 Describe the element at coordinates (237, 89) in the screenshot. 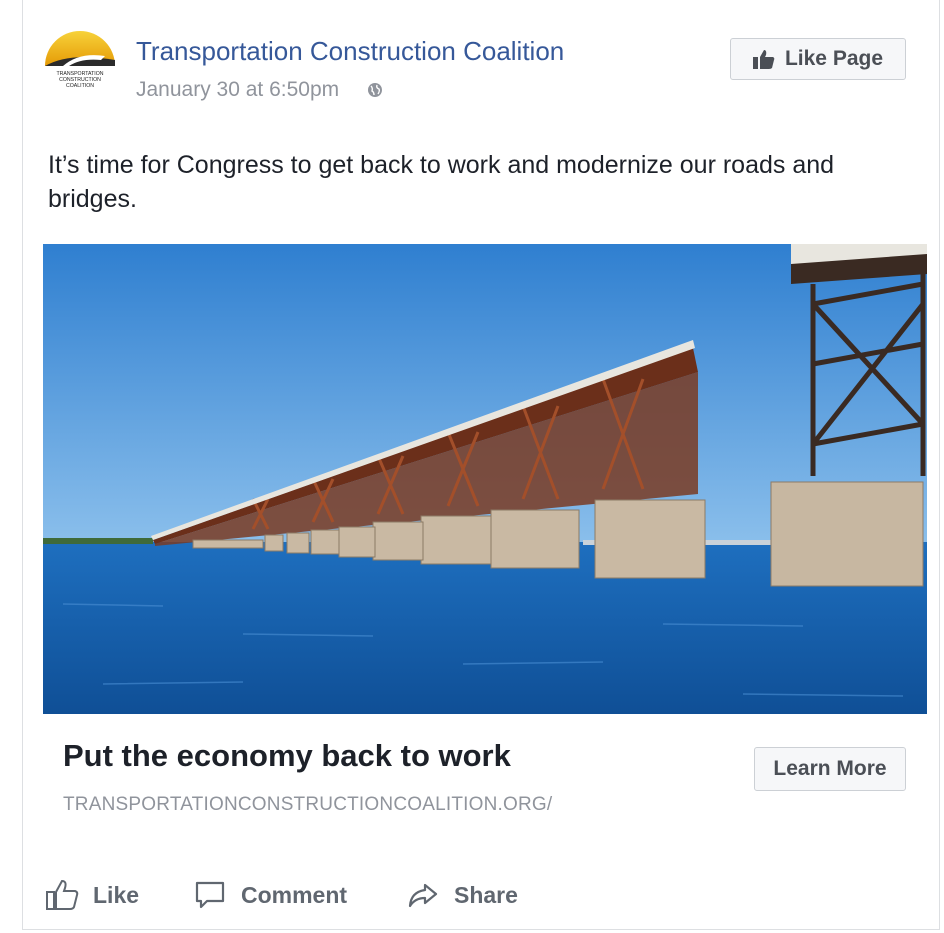

I see `post-timestamp: January 30 at 6:50pm` at that location.